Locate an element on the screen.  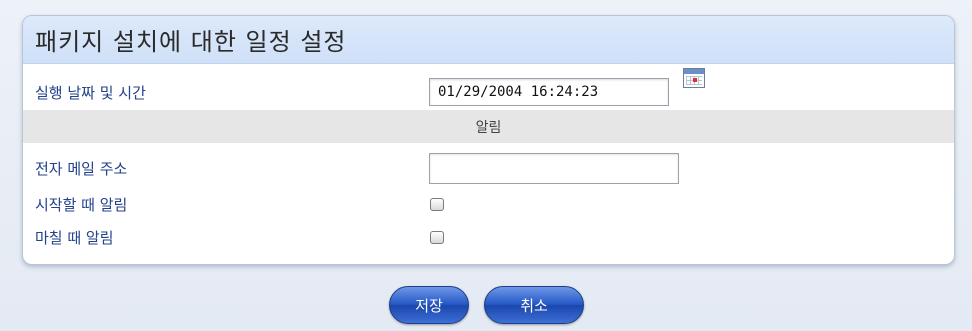
save-button: 저장 is located at coordinates (429, 305).